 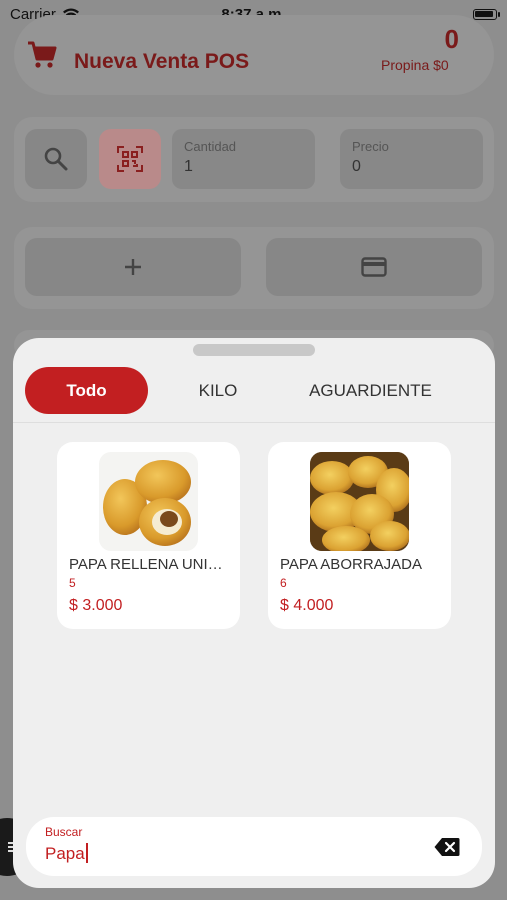 I want to click on product-code: 6, so click(x=283, y=583).